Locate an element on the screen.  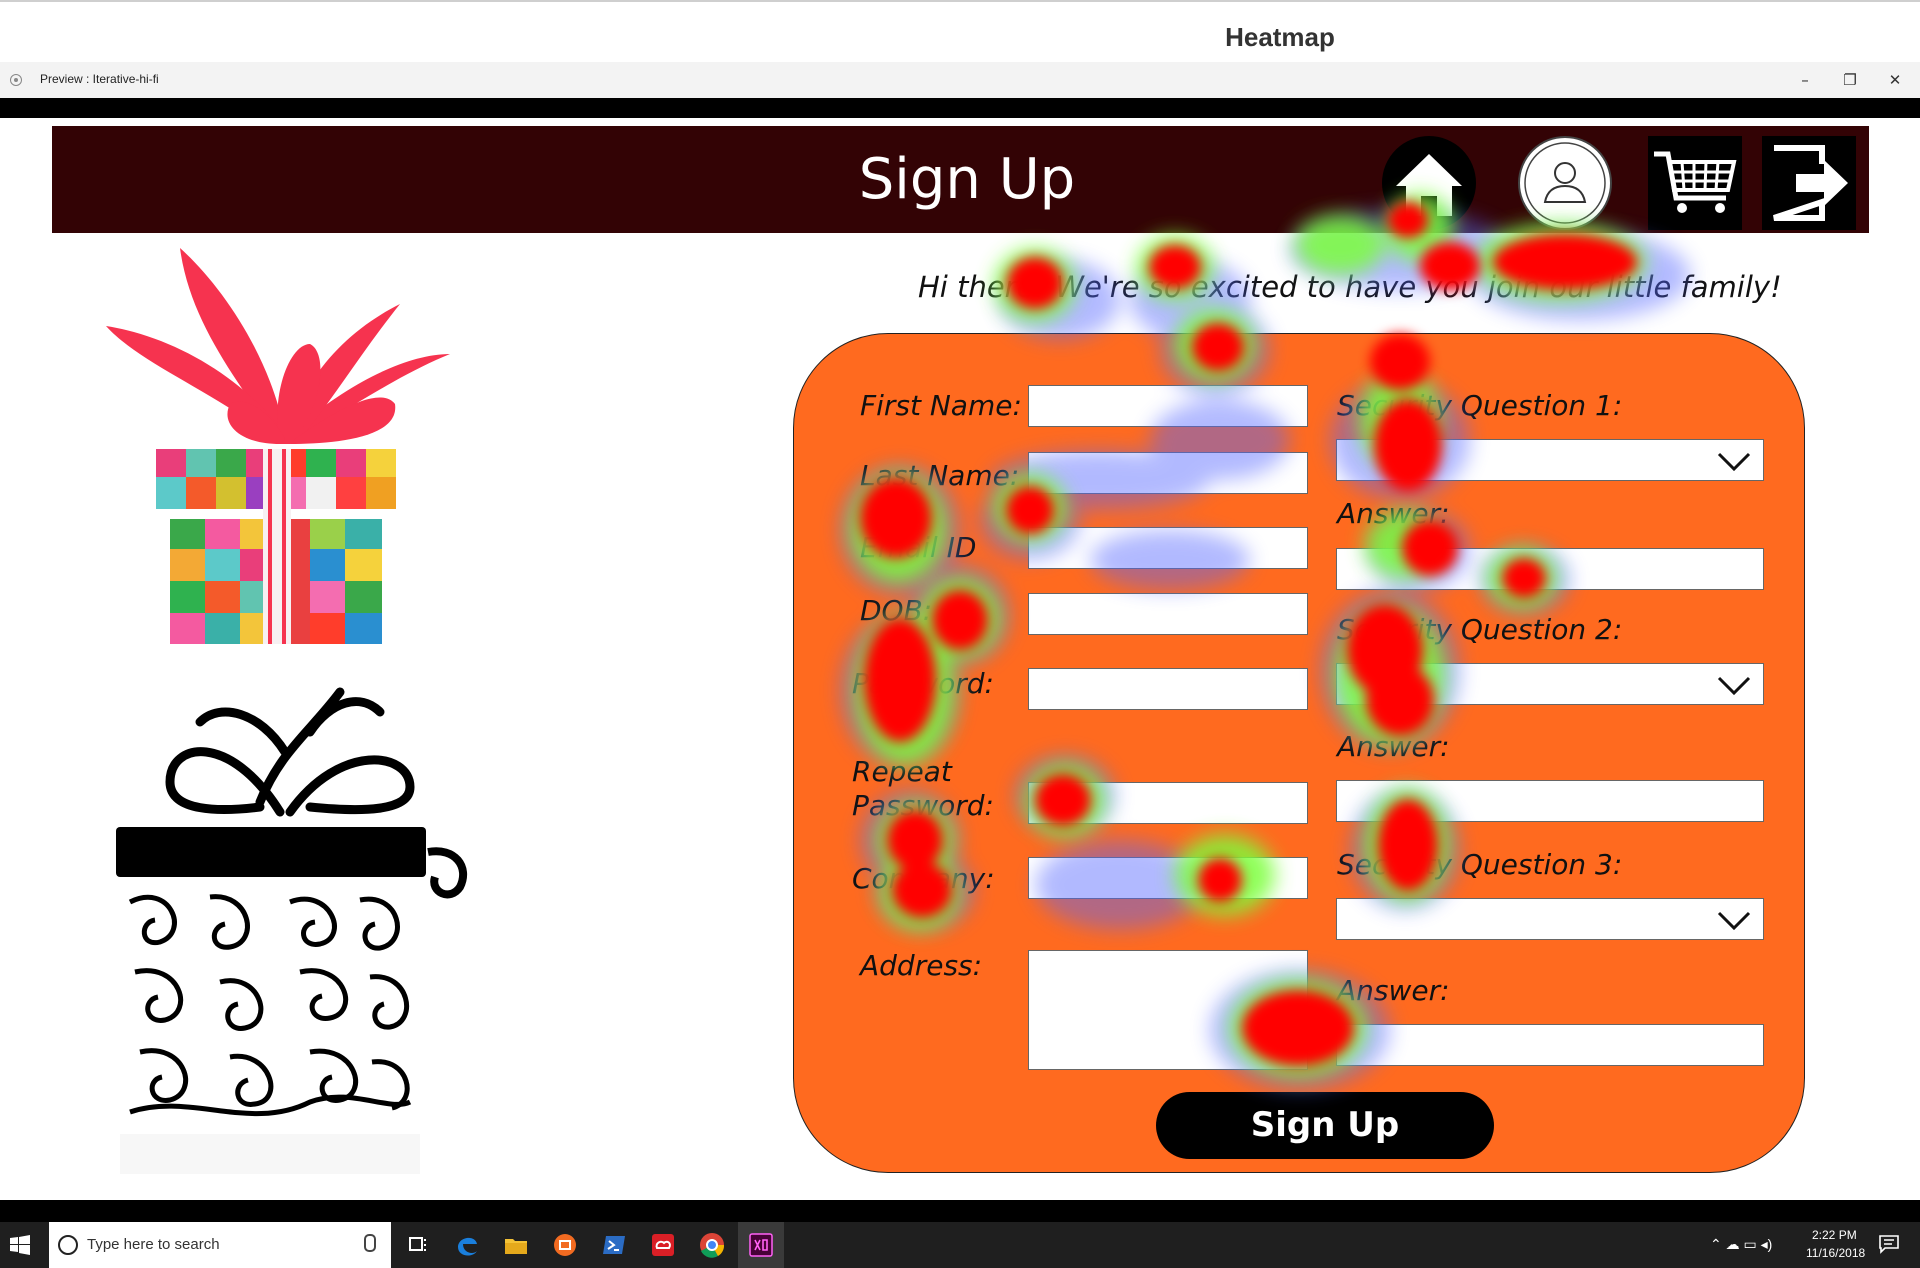
email-label: Email ID is located at coordinates (918, 547).